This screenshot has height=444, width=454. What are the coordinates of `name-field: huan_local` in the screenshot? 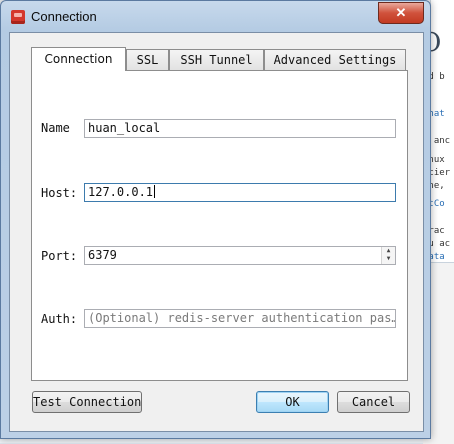 It's located at (240, 128).